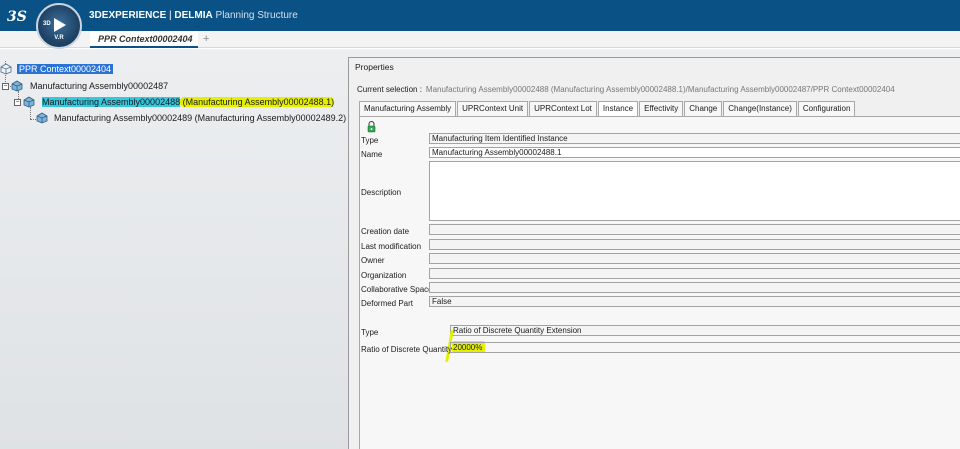 This screenshot has height=449, width=960. What do you see at coordinates (381, 192) in the screenshot?
I see `description-label: Description` at bounding box center [381, 192].